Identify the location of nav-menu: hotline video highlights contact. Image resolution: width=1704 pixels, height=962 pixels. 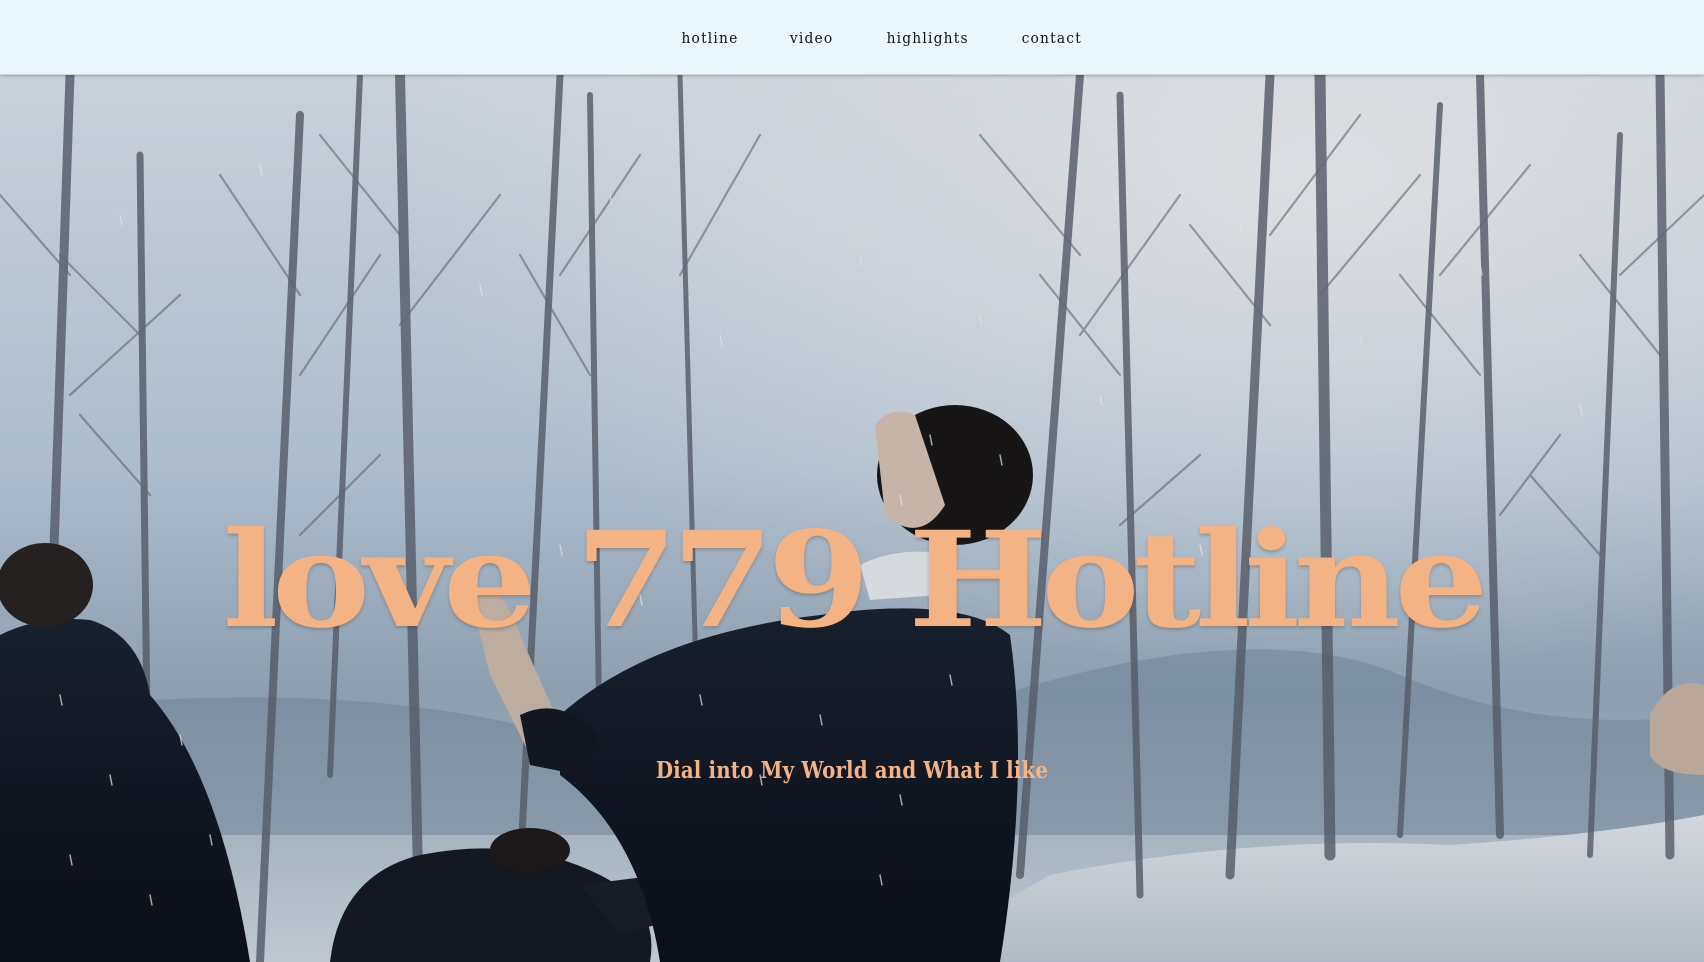
(881, 38).